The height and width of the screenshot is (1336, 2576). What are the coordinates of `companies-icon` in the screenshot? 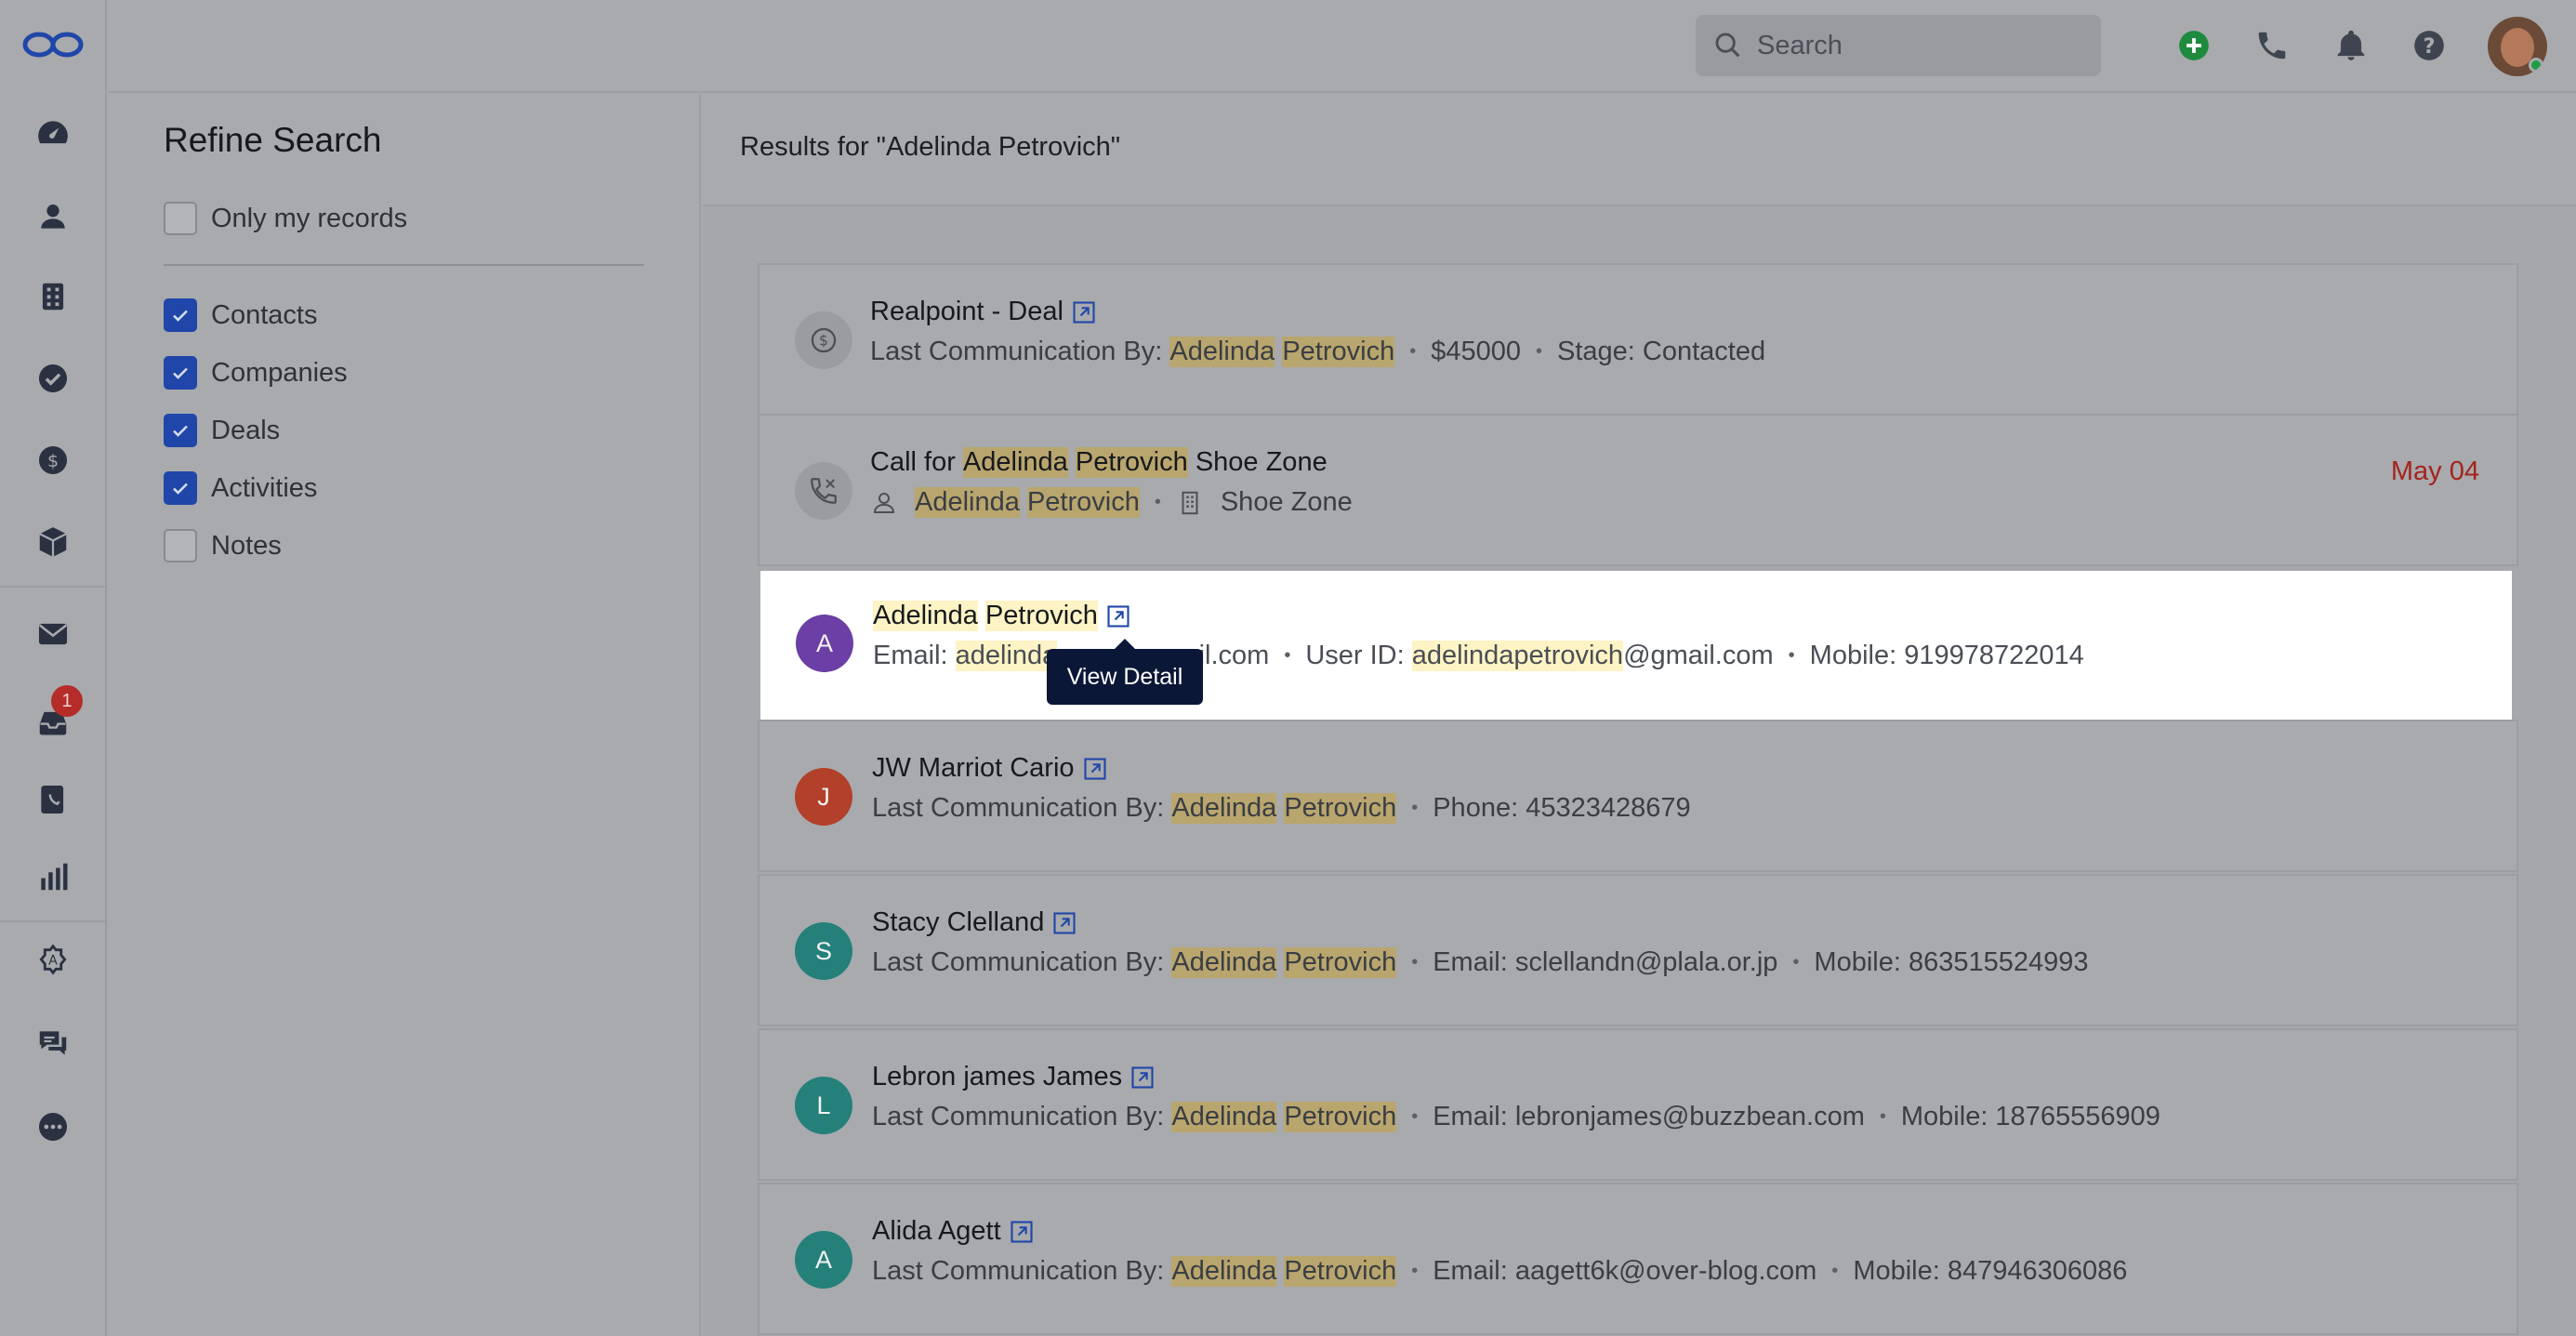 It's located at (53, 297).